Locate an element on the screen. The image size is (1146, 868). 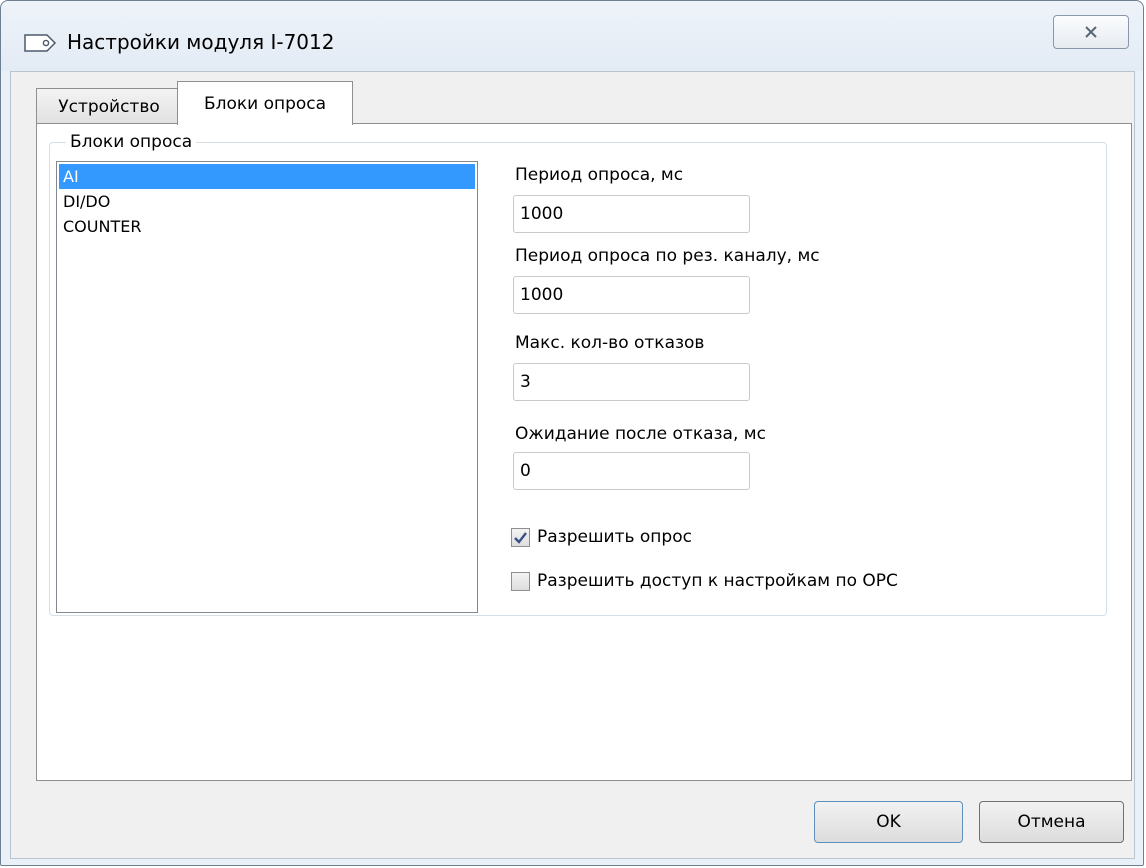
groupbox-title: Блоки опроса is located at coordinates (131, 142).